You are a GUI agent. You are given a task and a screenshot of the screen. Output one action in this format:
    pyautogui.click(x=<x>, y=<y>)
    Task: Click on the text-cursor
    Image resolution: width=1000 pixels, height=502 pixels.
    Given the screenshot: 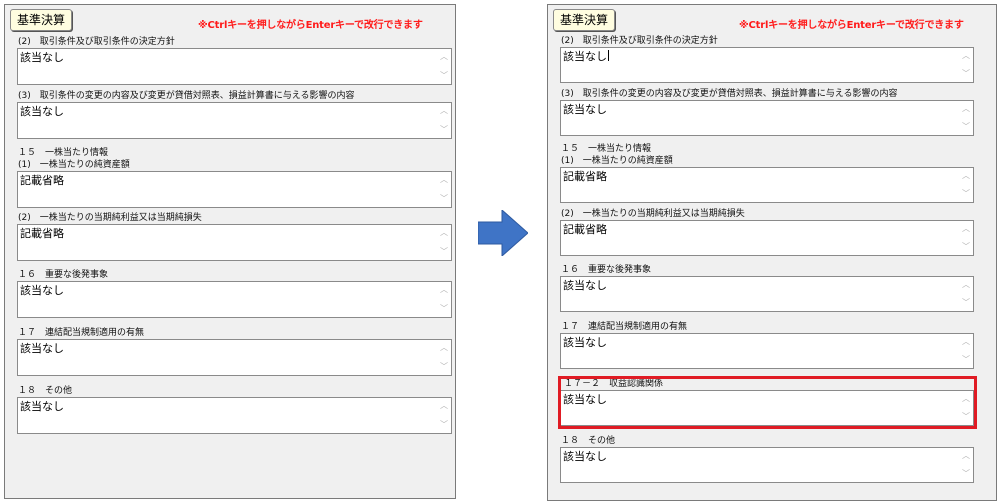 What is the action you would take?
    pyautogui.click(x=608, y=55)
    